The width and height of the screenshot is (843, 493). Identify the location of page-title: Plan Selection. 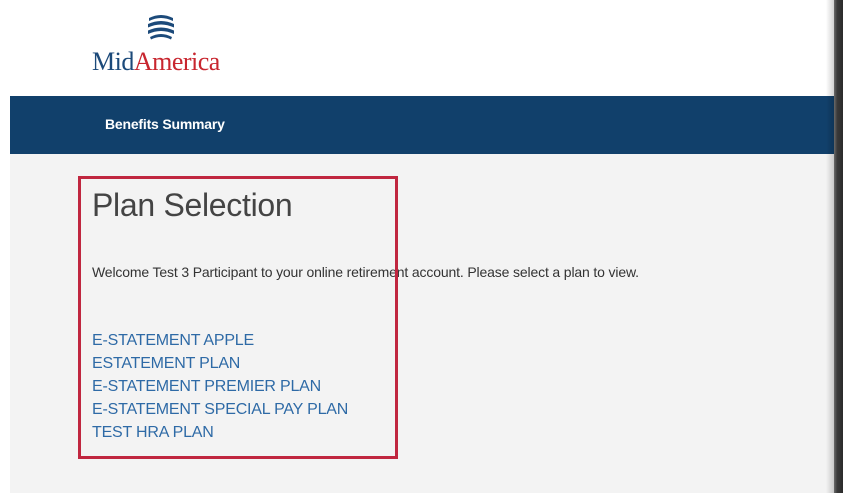
(192, 205).